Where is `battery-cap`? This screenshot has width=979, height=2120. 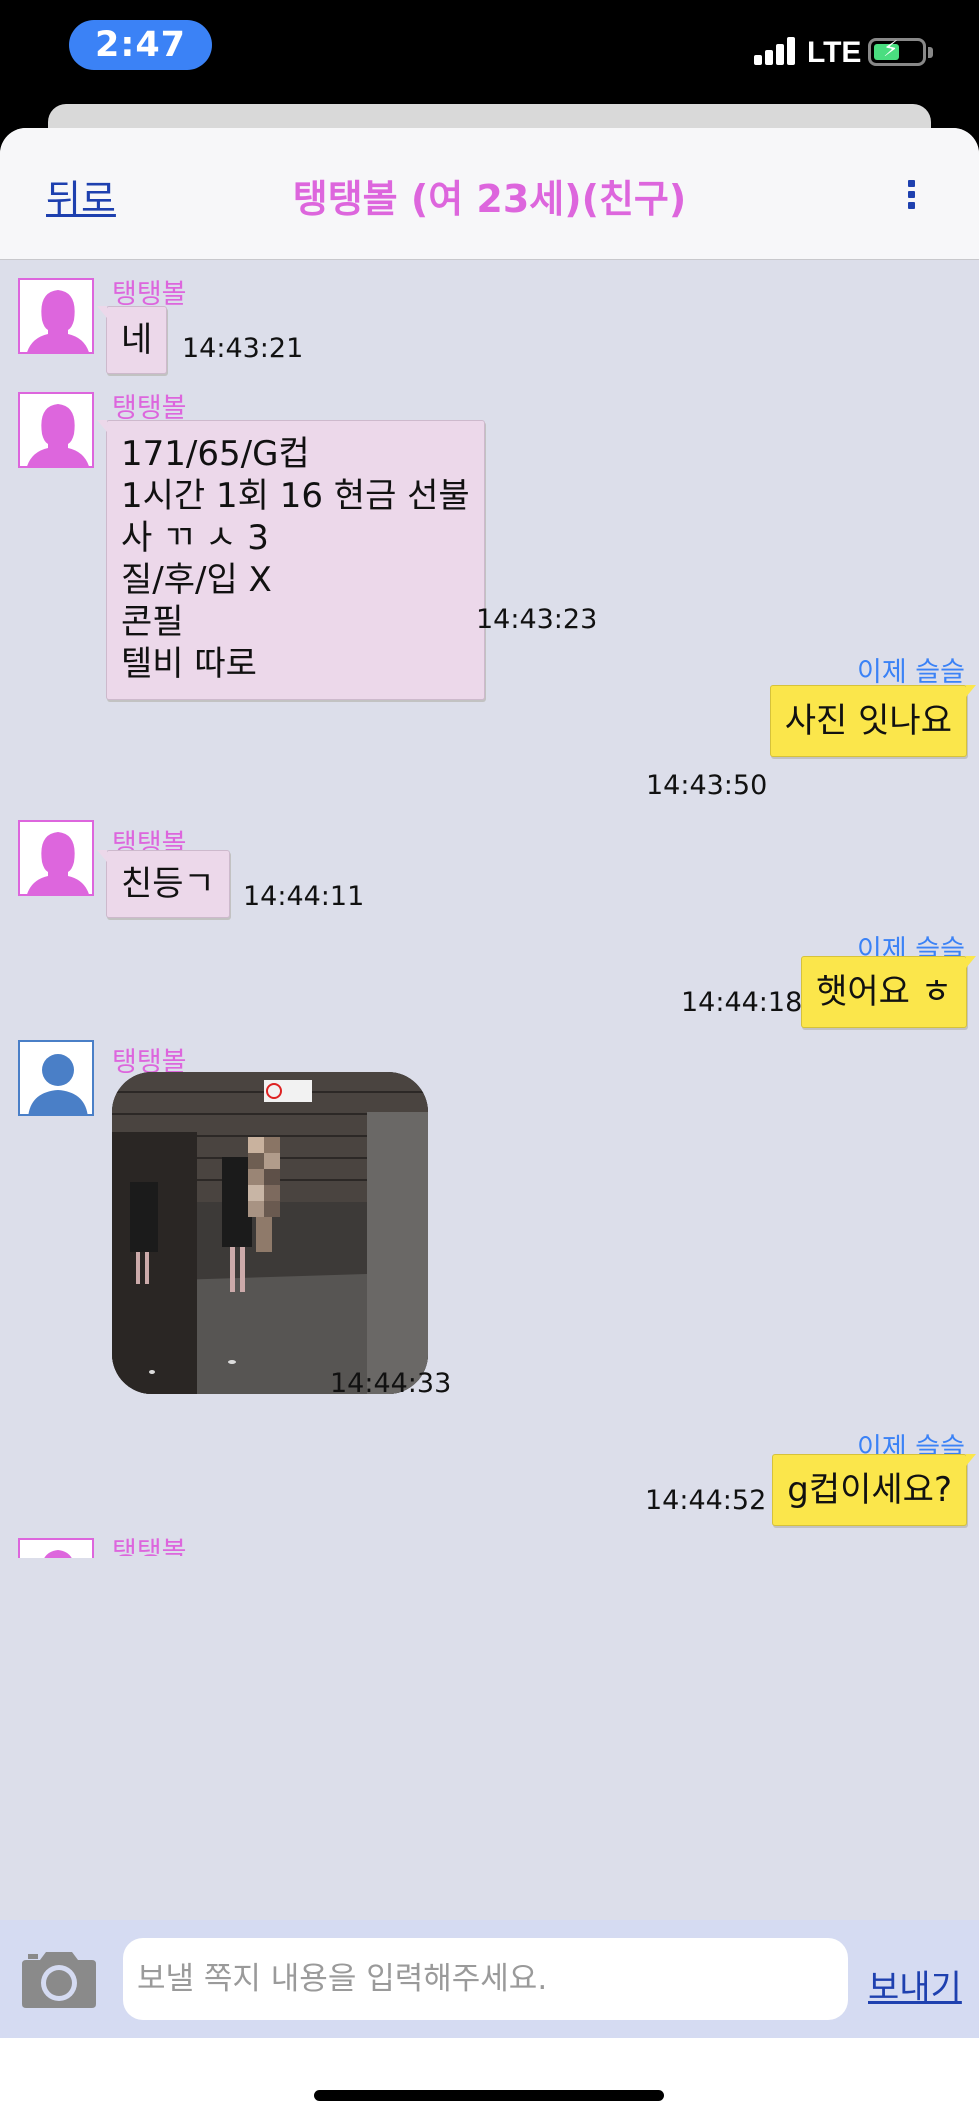 battery-cap is located at coordinates (930, 52).